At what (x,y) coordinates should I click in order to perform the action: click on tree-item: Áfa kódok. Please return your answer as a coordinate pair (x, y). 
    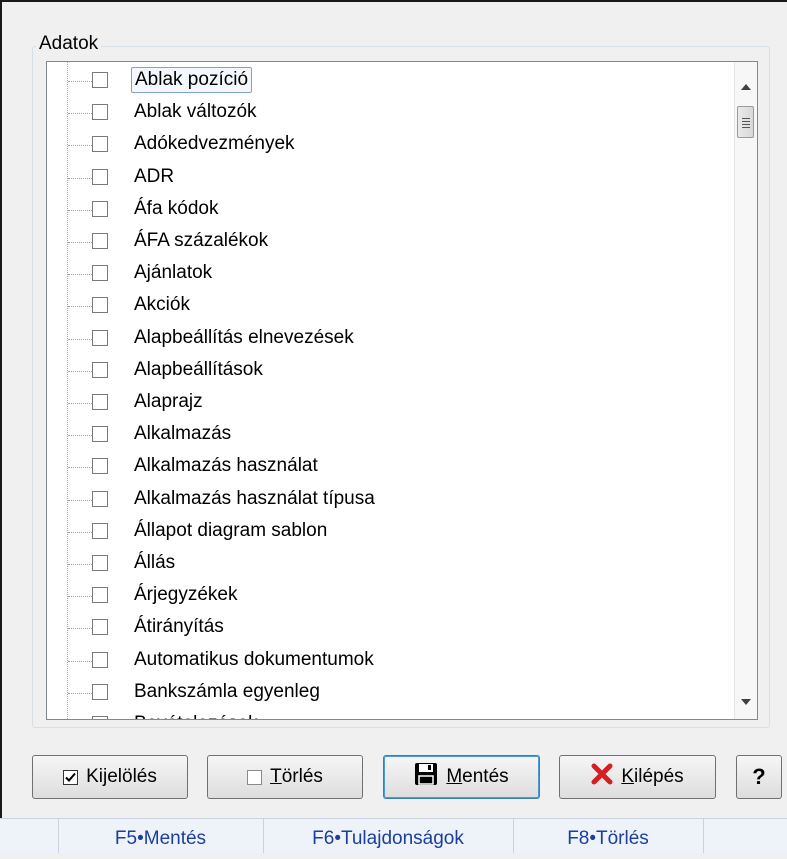
    Looking at the image, I should click on (390, 210).